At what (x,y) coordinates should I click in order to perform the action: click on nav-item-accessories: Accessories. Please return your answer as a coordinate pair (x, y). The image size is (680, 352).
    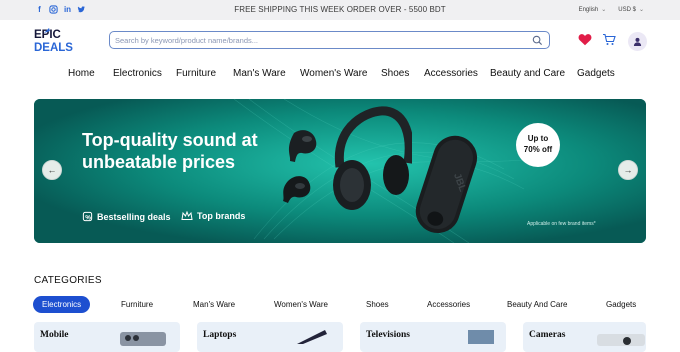
    Looking at the image, I should click on (451, 73).